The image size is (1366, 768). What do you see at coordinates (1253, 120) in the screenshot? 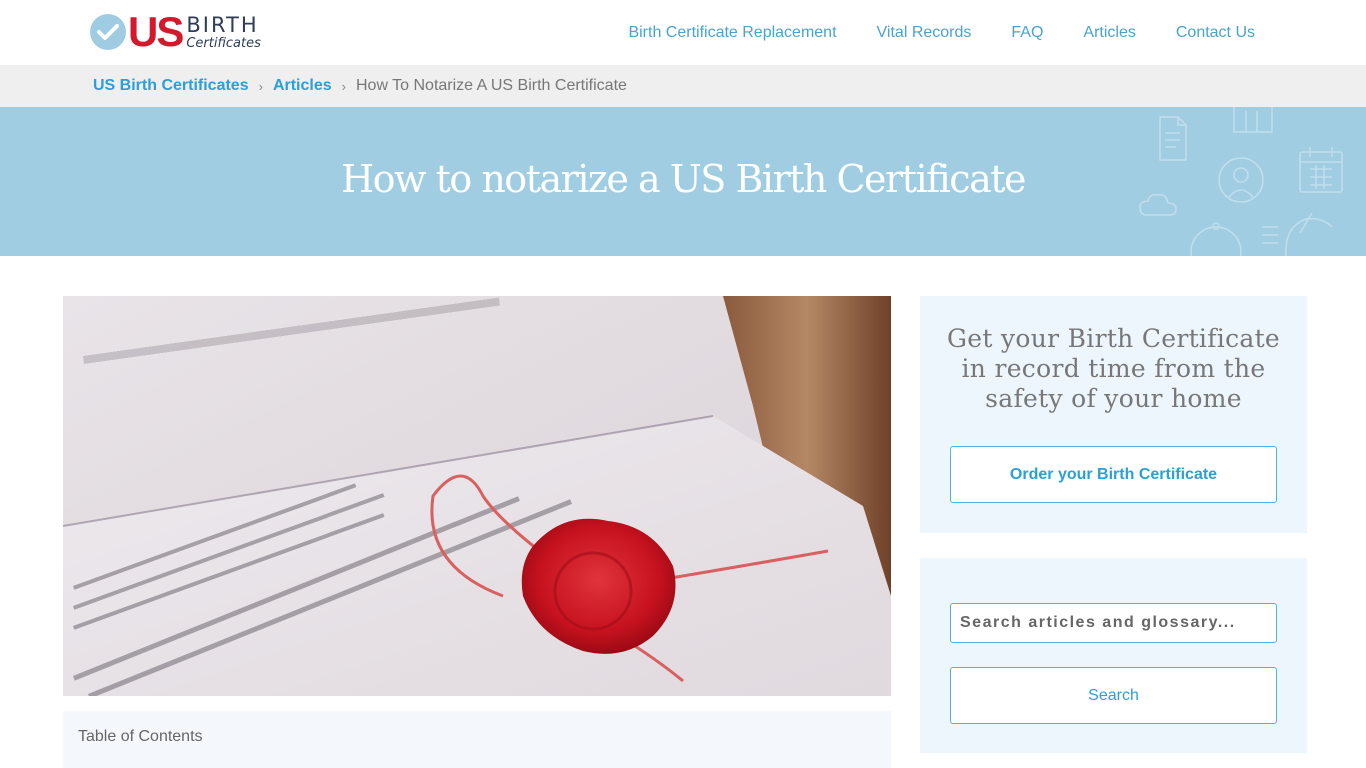
I see `book-icon` at bounding box center [1253, 120].